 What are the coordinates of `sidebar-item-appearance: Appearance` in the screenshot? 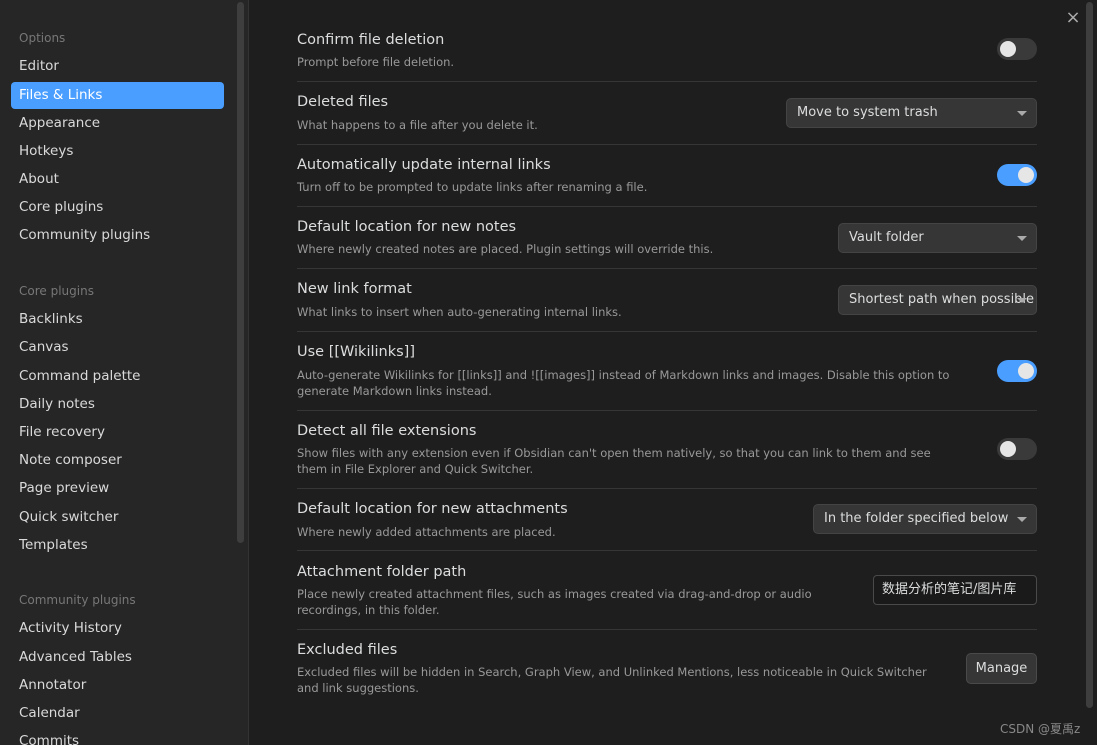 It's located at (117, 123).